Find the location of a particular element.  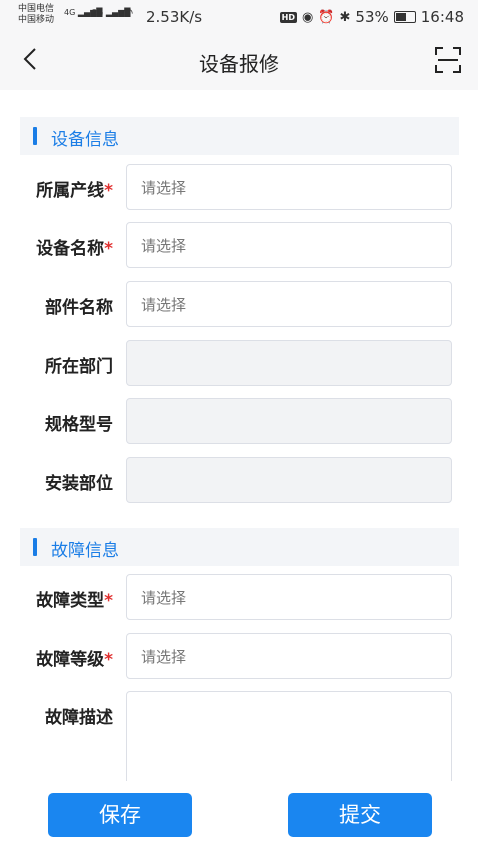

install-position-field is located at coordinates (289, 480).